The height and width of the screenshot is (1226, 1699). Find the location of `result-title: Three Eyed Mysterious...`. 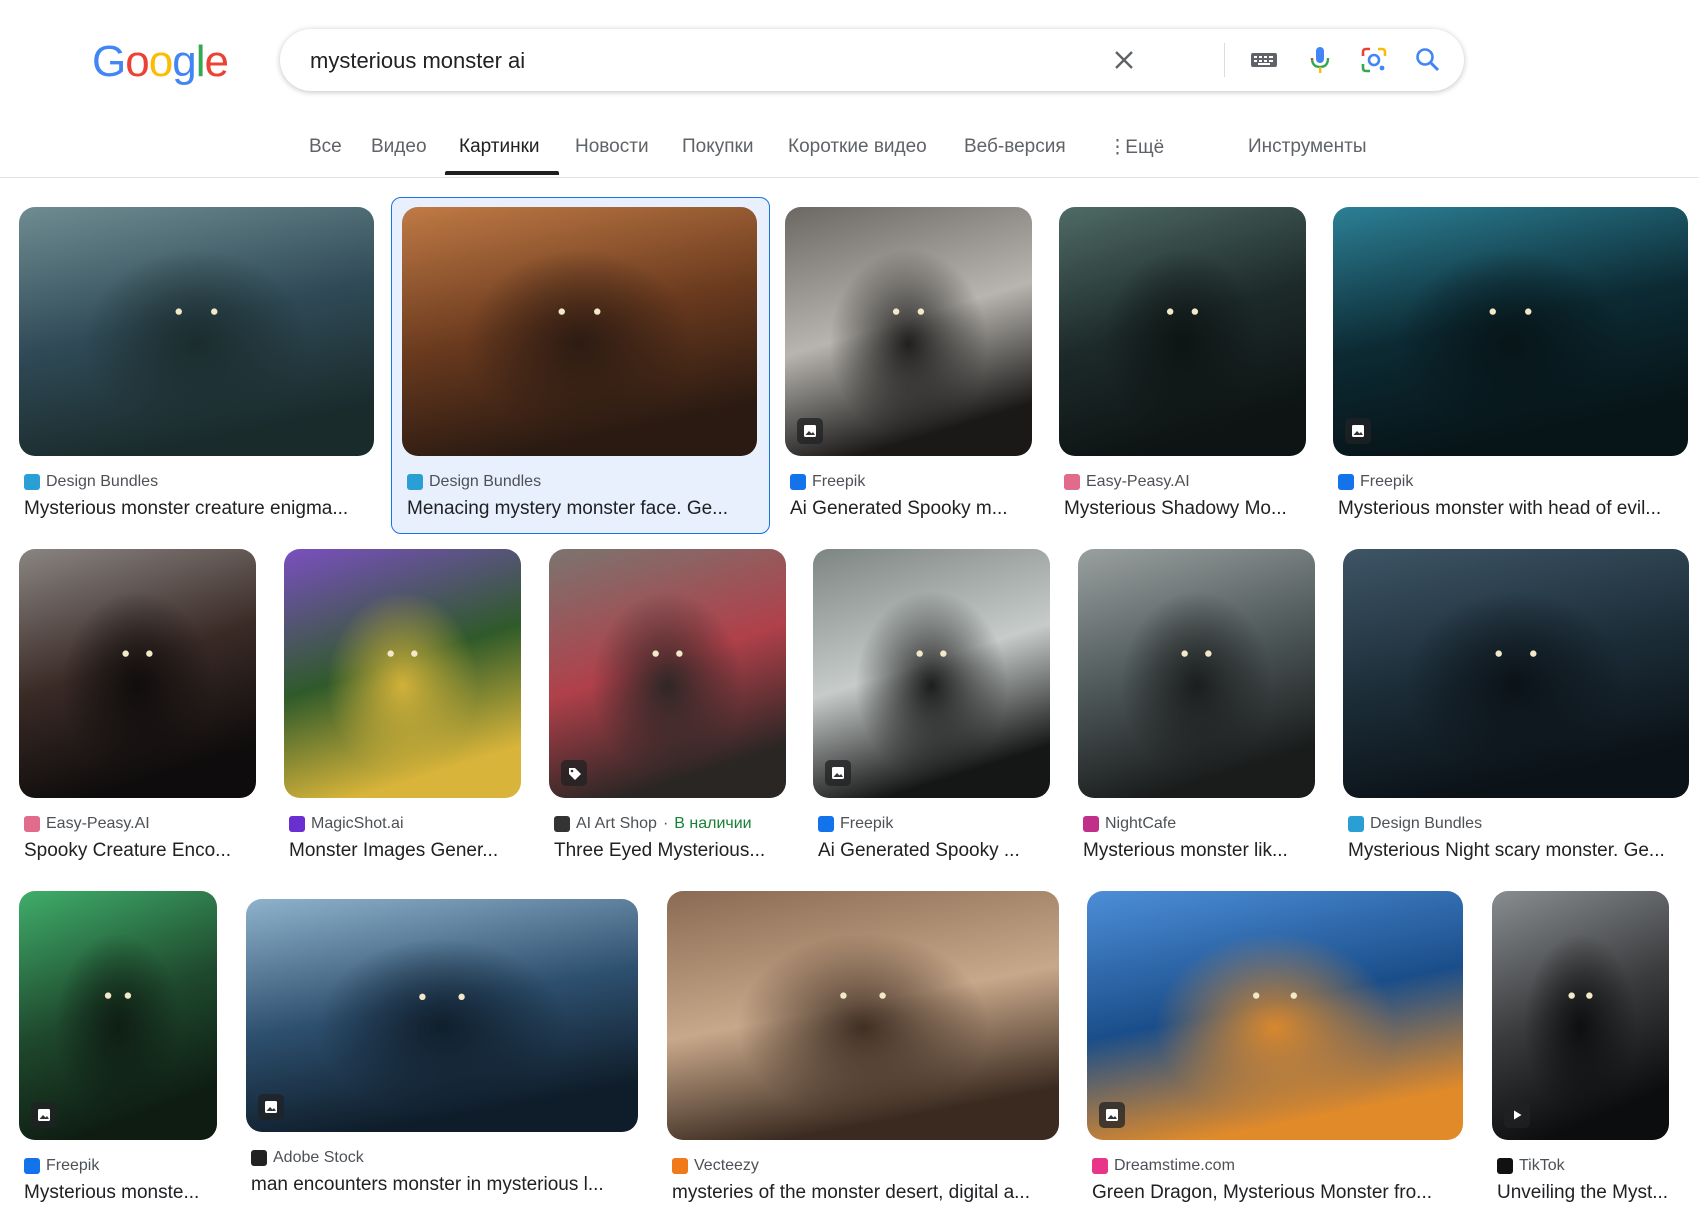

result-title: Three Eyed Mysterious... is located at coordinates (670, 851).